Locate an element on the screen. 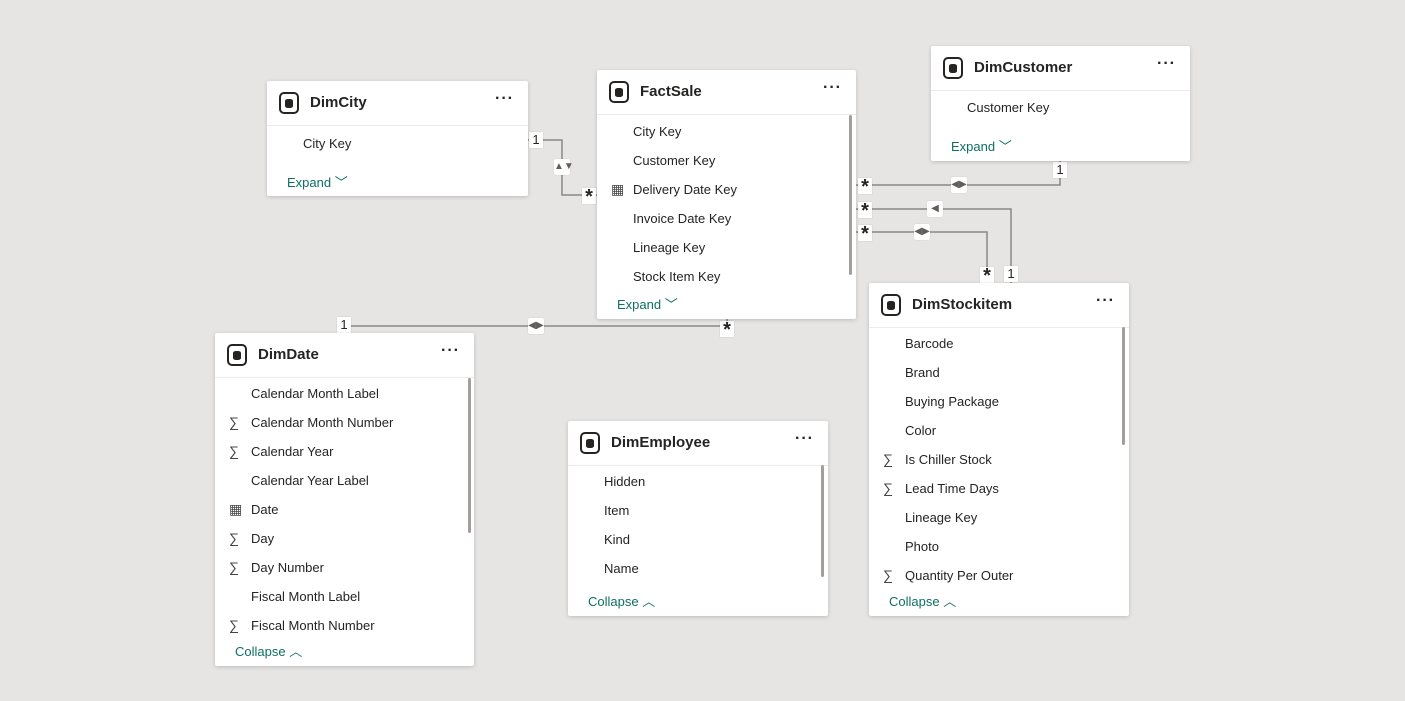 The width and height of the screenshot is (1405, 701). field-item: ∑ Calendar Month Number is located at coordinates (344, 422).